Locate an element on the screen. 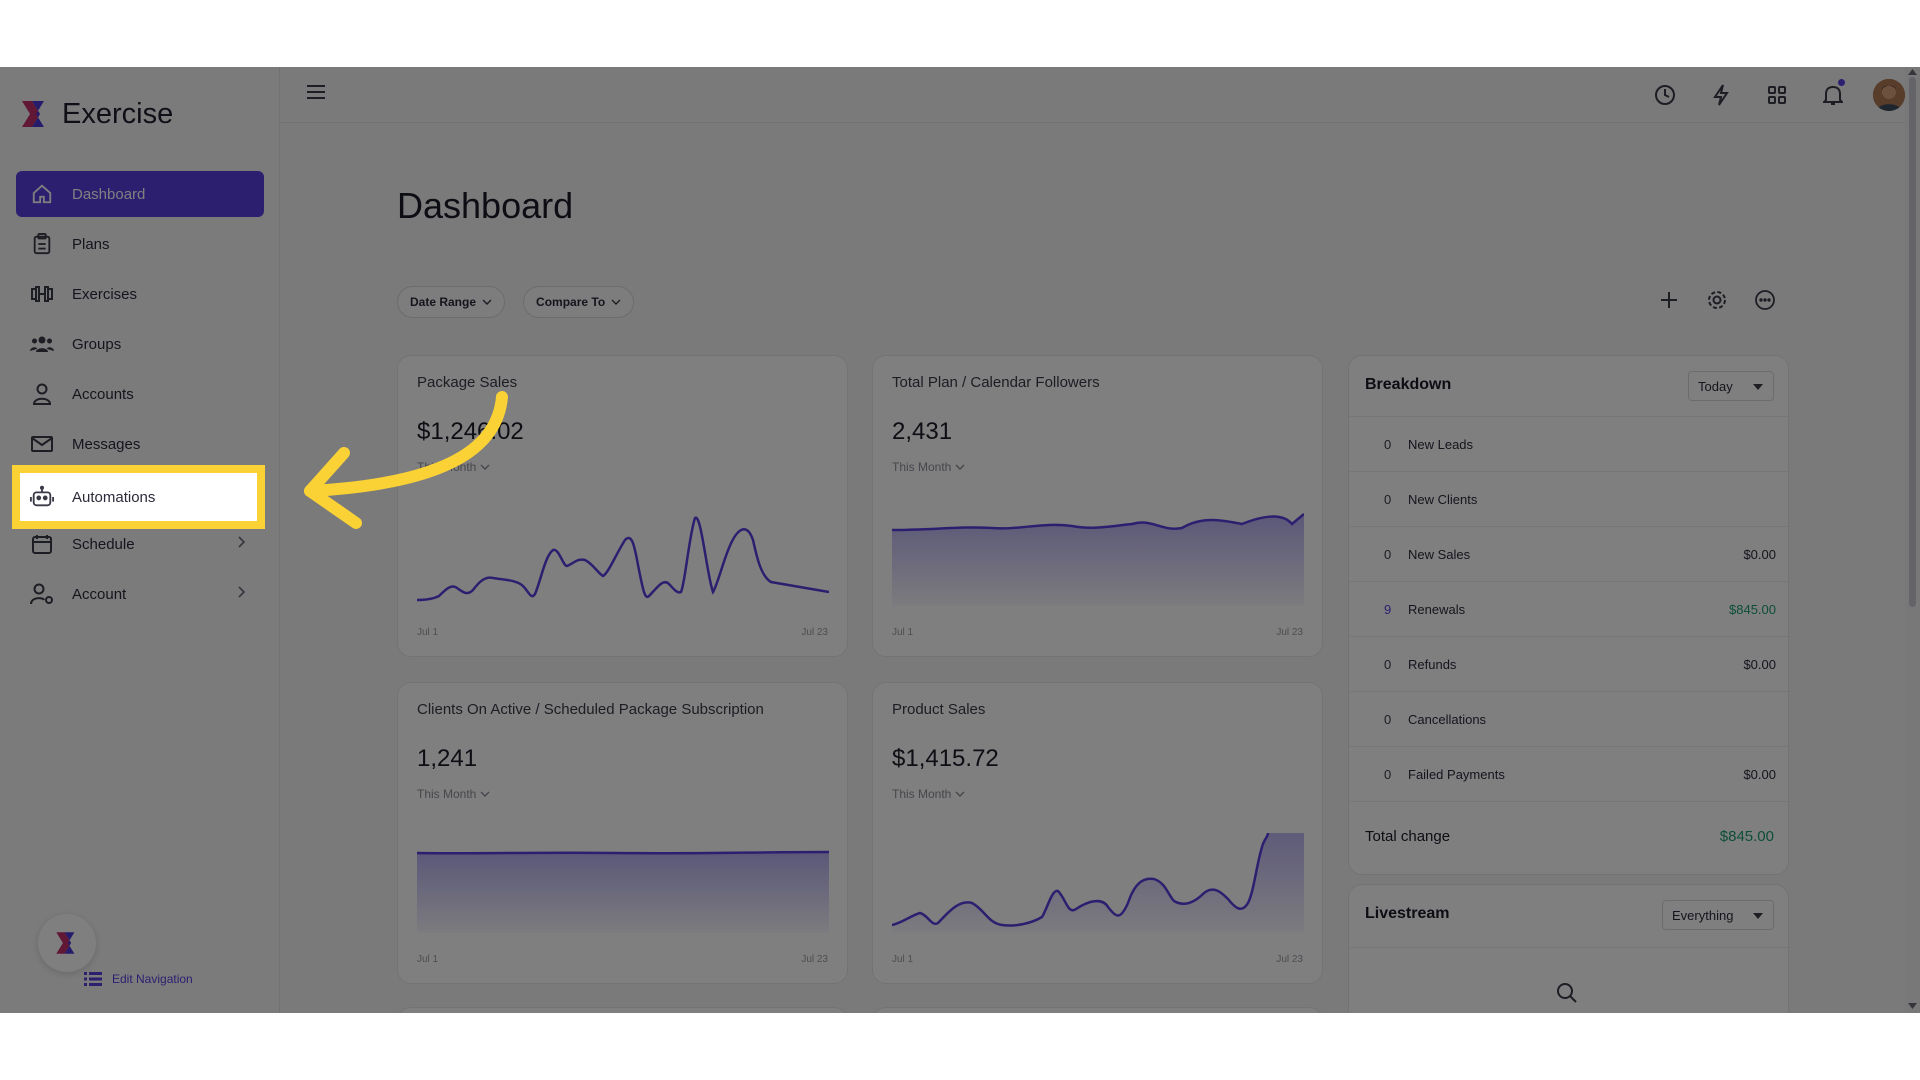  top-icons is located at coordinates (1777, 95).